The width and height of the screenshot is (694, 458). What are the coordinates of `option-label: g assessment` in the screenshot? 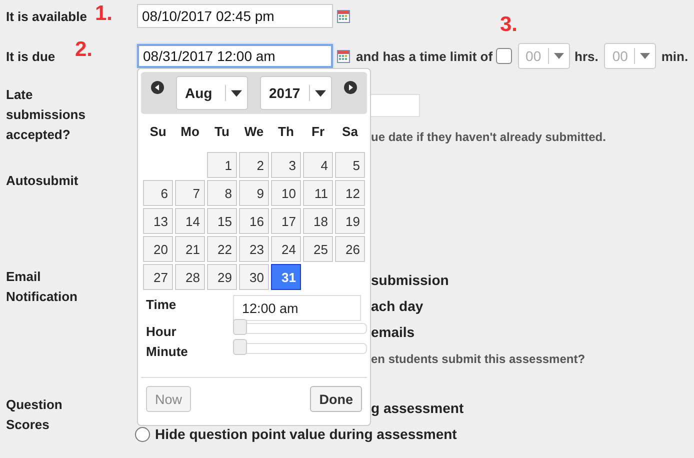 It's located at (417, 408).